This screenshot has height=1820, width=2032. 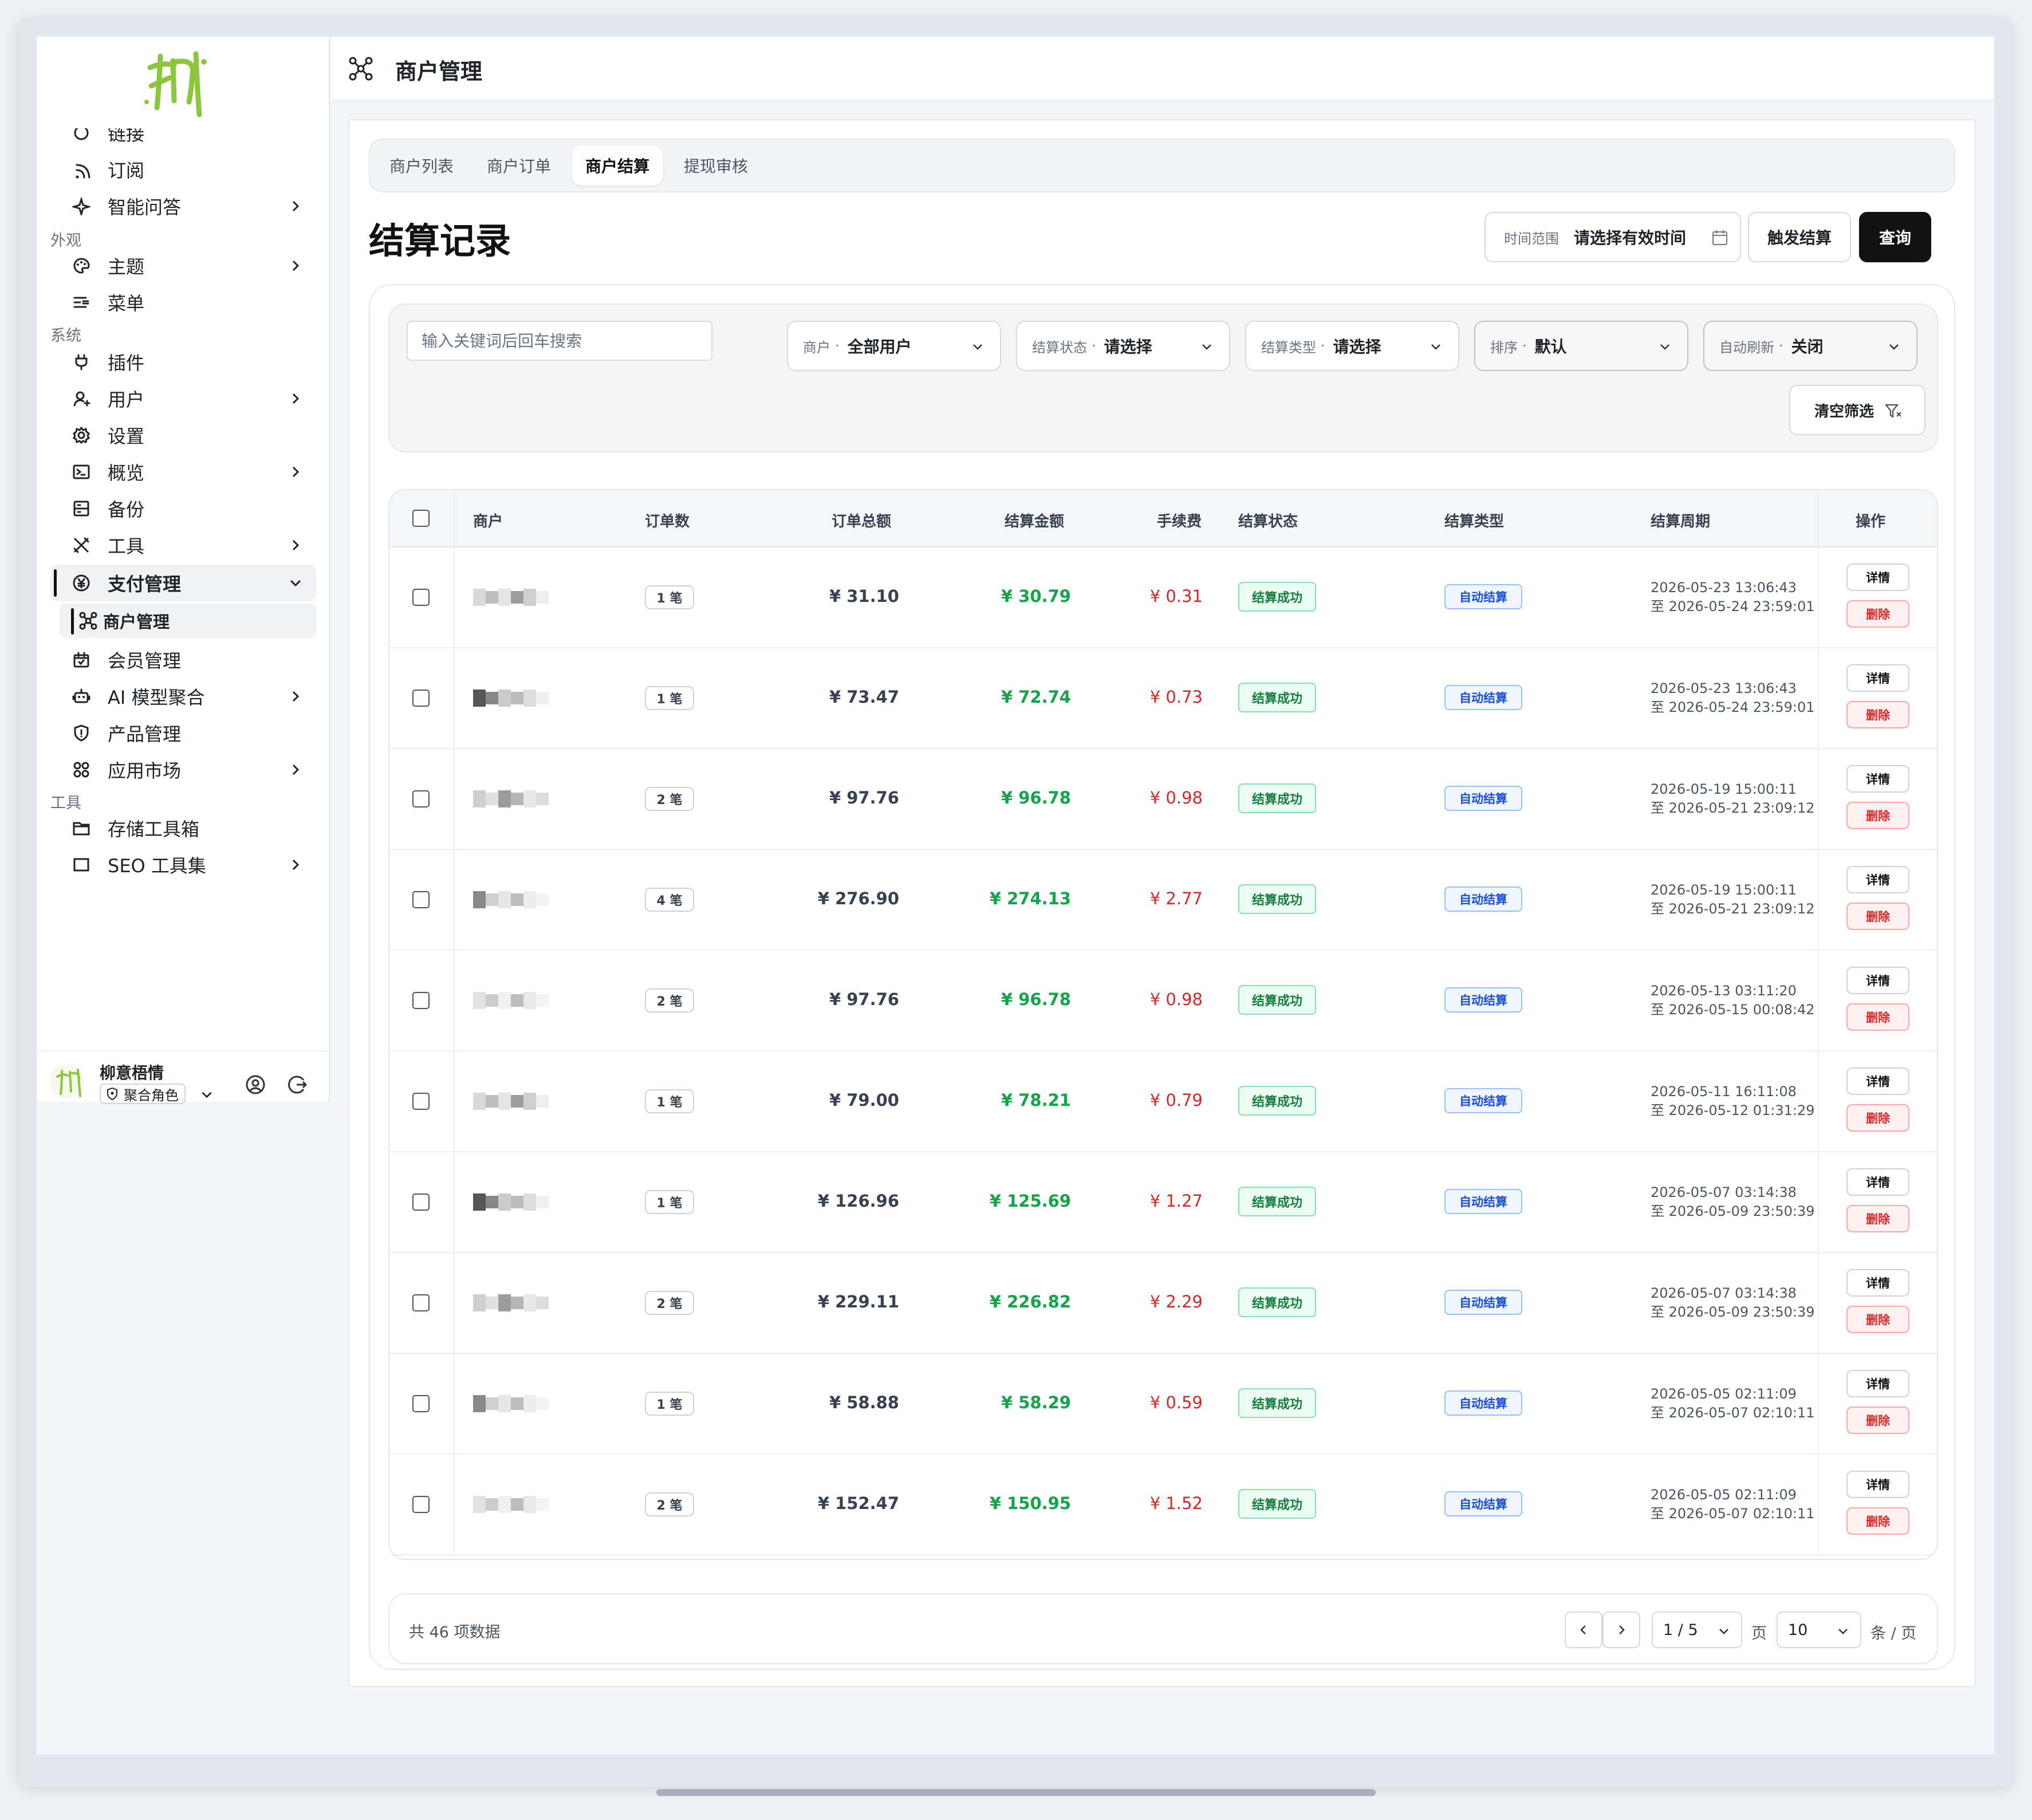 I want to click on sidebar-item-links: 链接, so click(x=183, y=139).